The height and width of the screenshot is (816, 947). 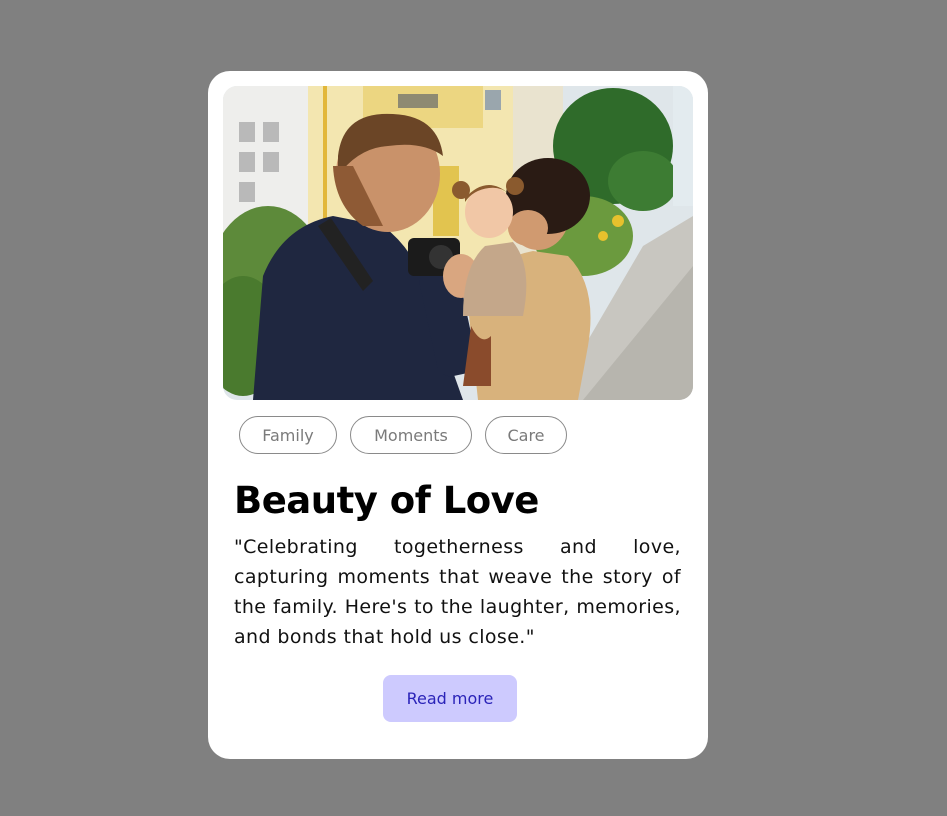 I want to click on tag-list: Family Moments Care, so click(x=403, y=435).